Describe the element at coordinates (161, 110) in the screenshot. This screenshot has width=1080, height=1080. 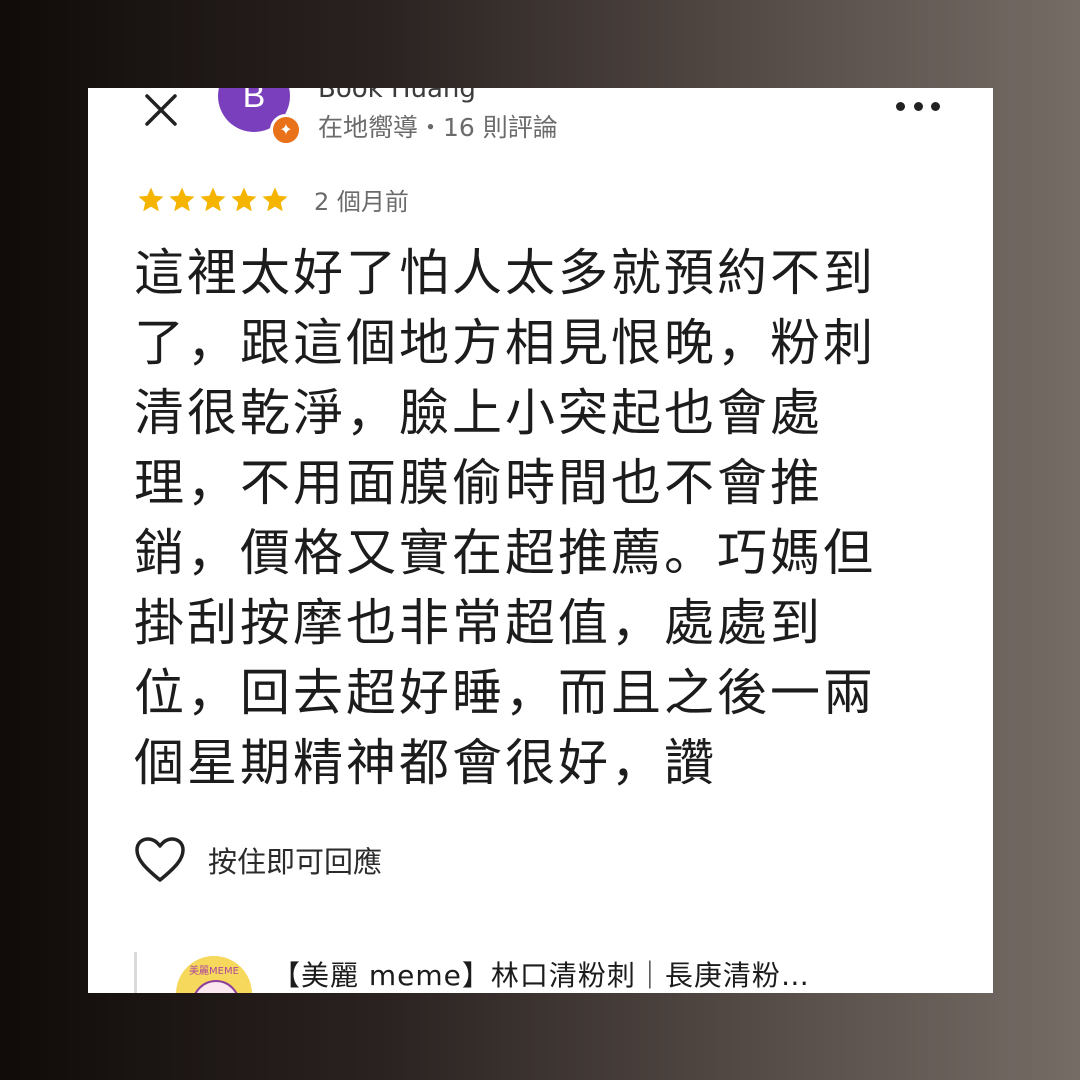
I see `close-icon` at that location.